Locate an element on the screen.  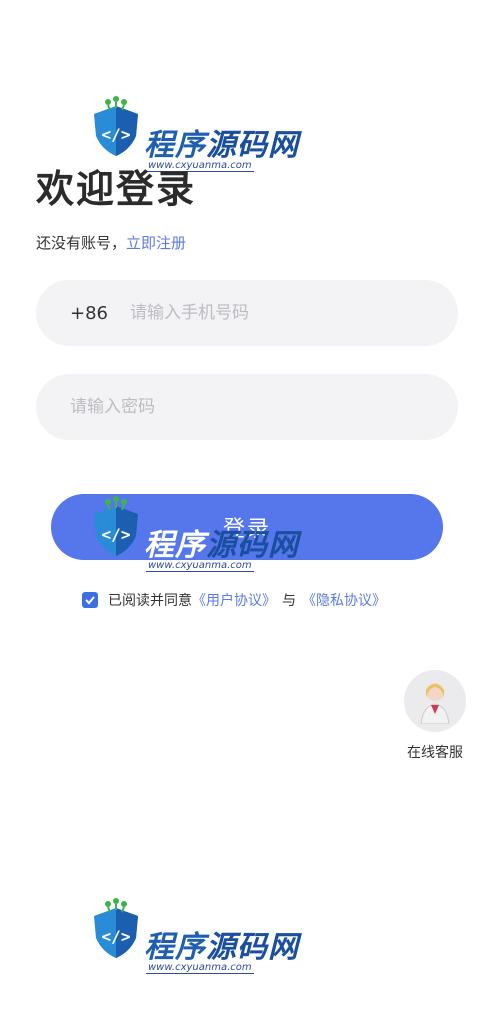
page-title: 欢迎登录 is located at coordinates (116, 189).